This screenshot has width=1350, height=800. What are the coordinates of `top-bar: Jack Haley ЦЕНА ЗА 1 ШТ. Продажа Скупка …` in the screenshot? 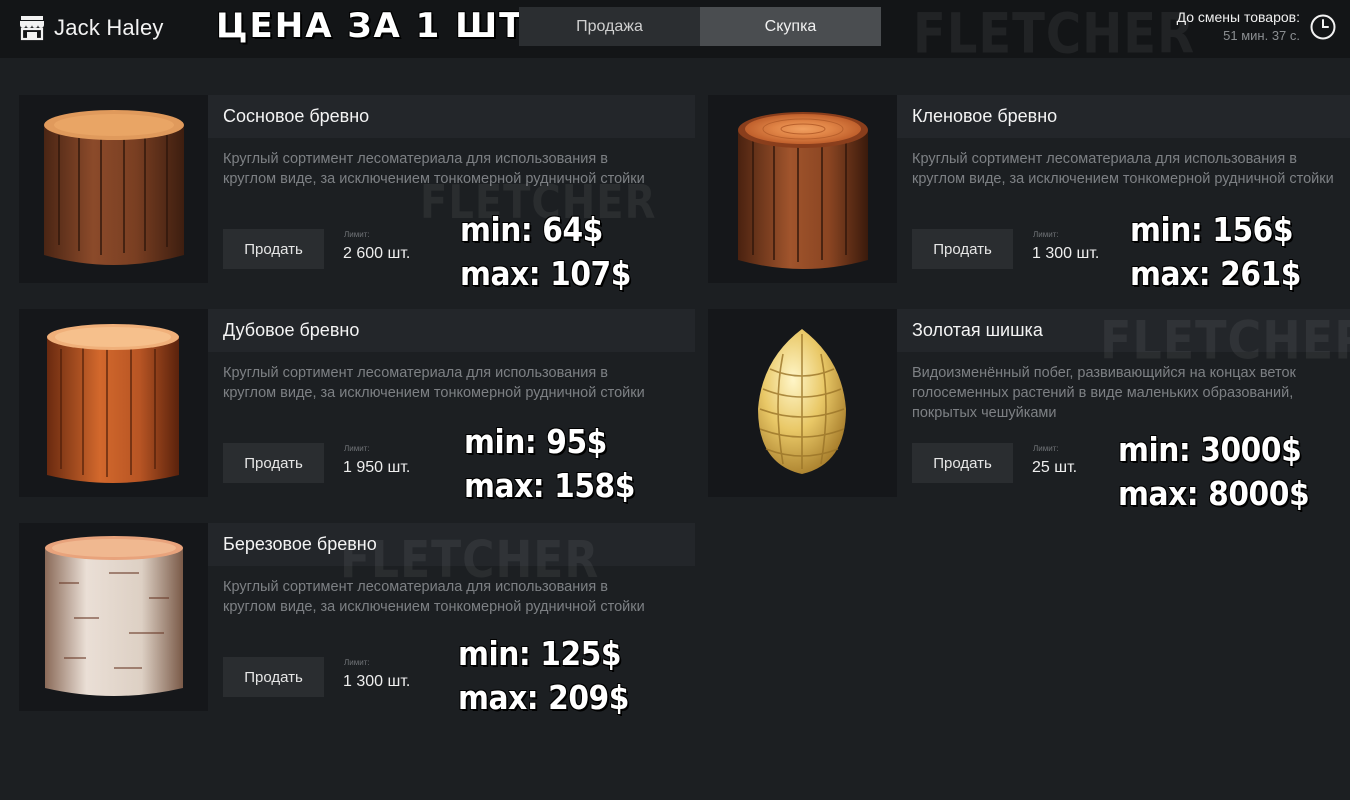 It's located at (675, 33).